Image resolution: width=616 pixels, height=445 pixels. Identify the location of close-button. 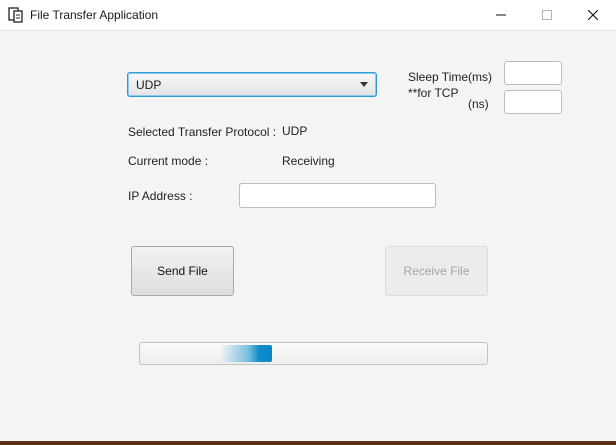
(593, 15).